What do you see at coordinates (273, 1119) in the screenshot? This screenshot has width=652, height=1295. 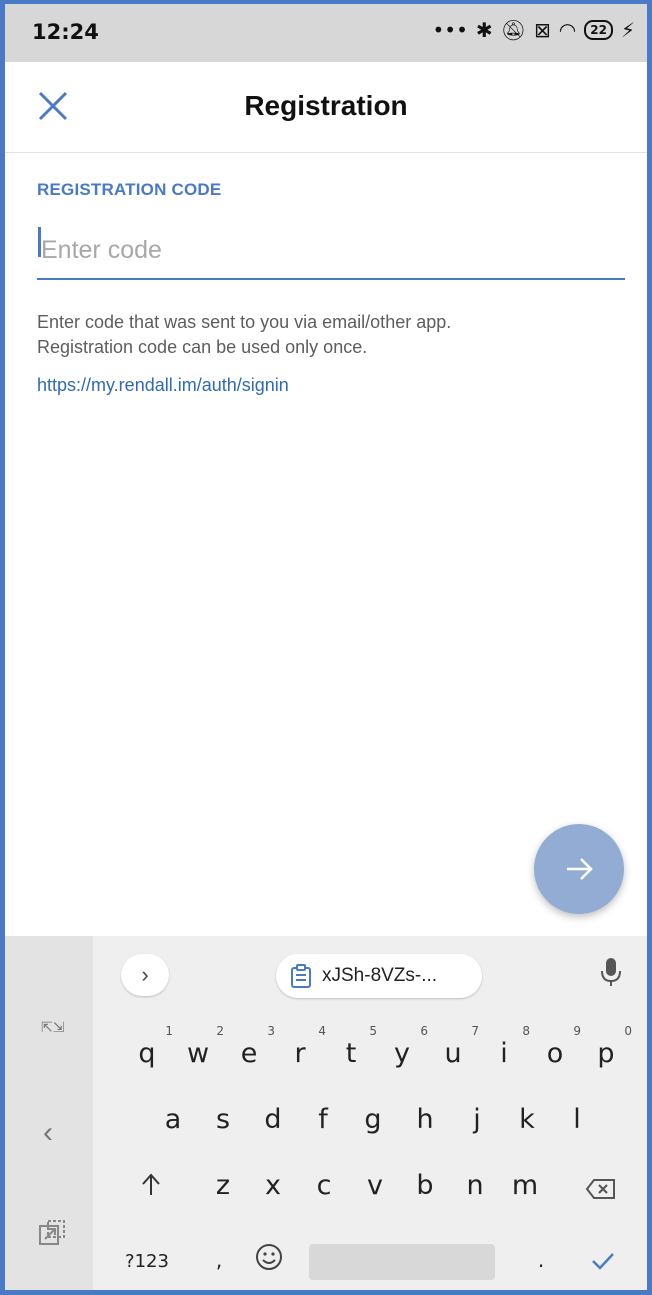 I see `key-d: d` at bounding box center [273, 1119].